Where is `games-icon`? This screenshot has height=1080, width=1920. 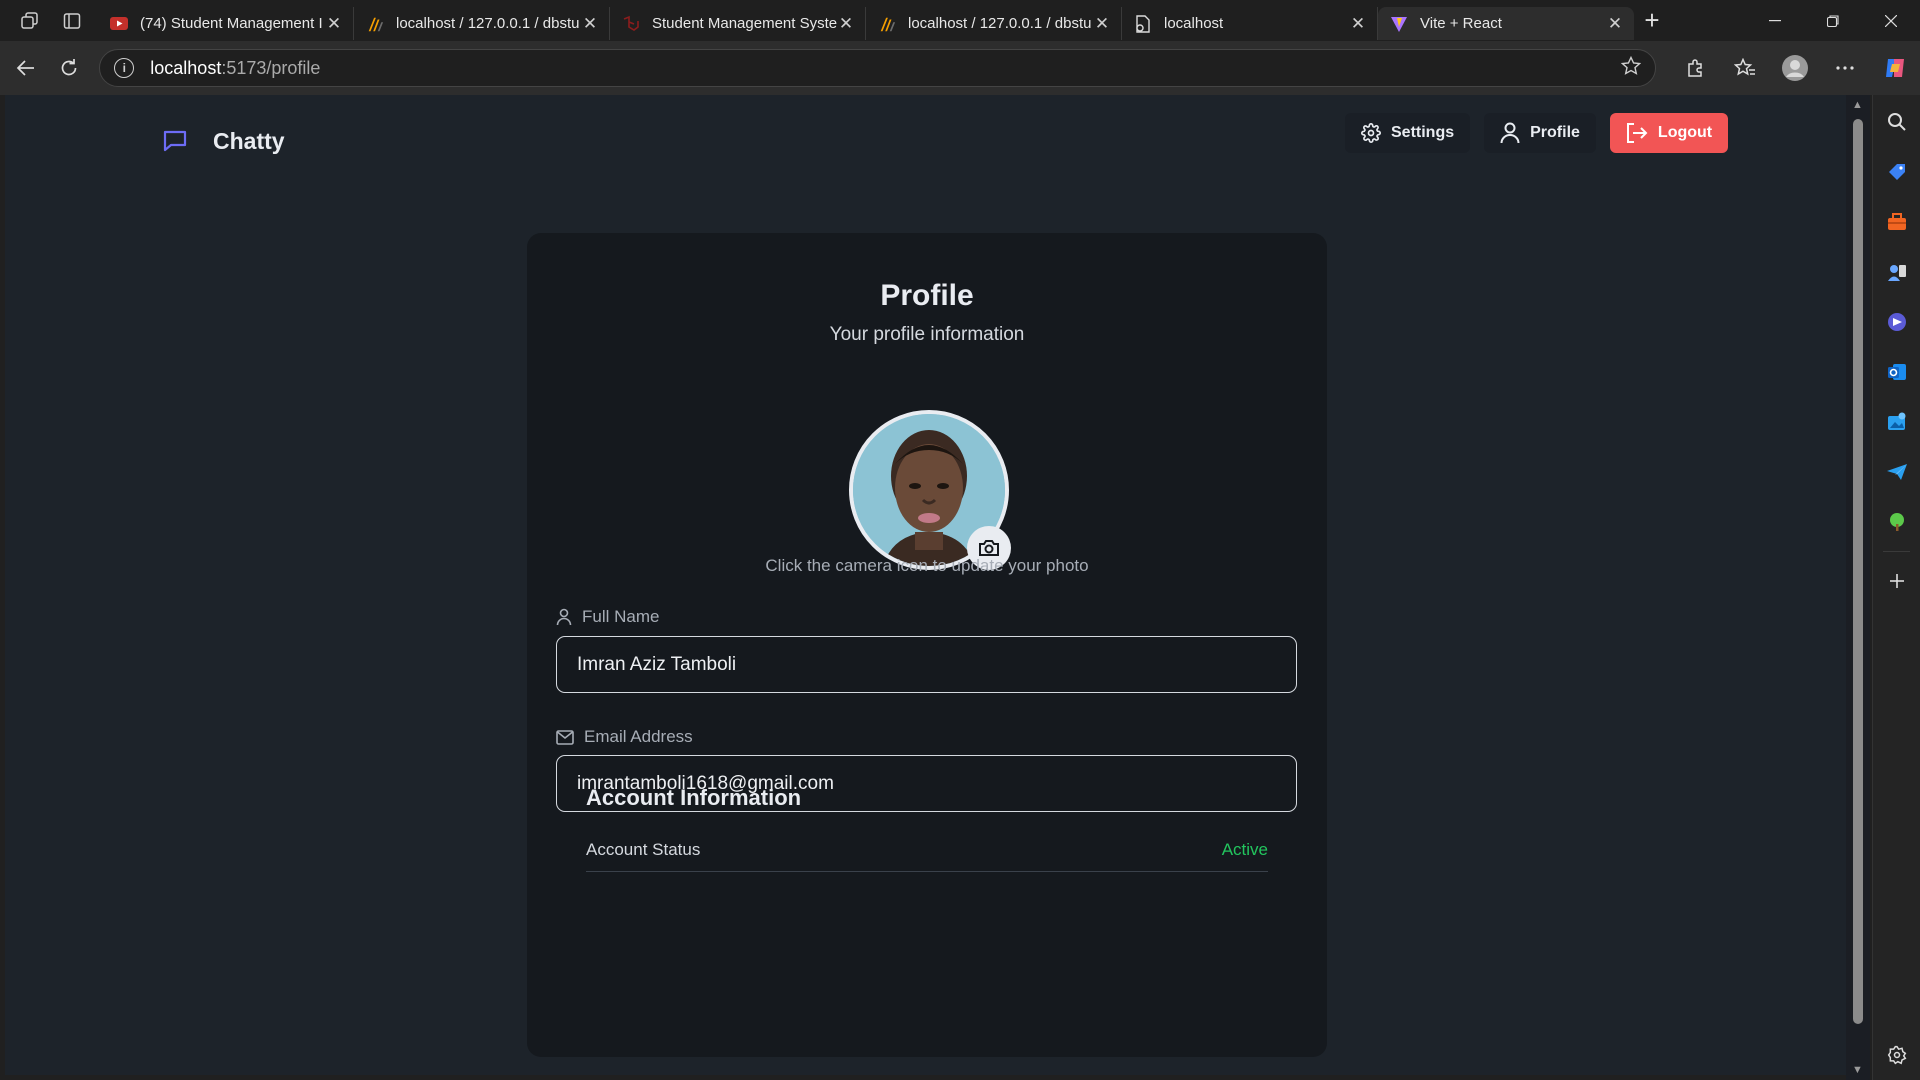
games-icon is located at coordinates (1896, 272).